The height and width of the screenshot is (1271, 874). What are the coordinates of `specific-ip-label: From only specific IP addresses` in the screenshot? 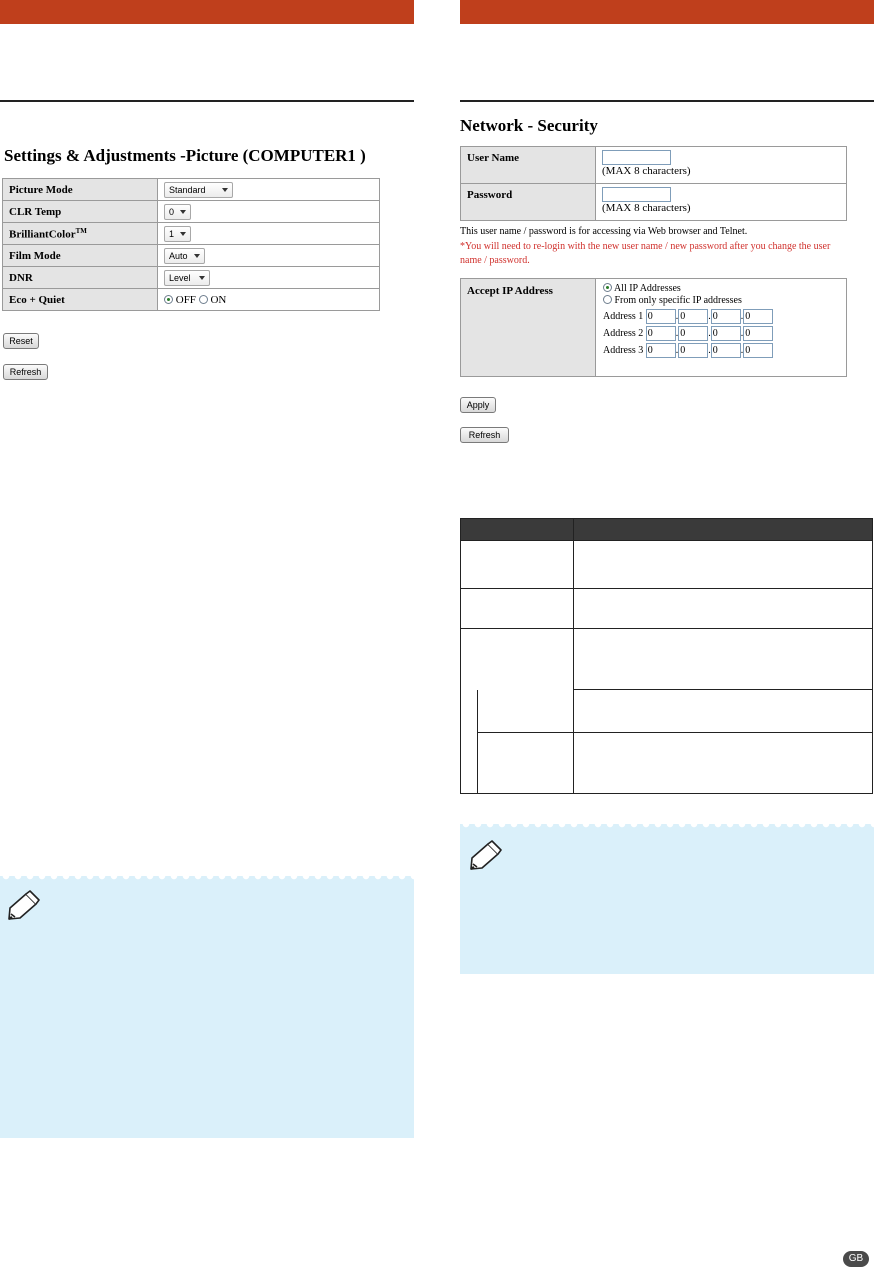 It's located at (678, 300).